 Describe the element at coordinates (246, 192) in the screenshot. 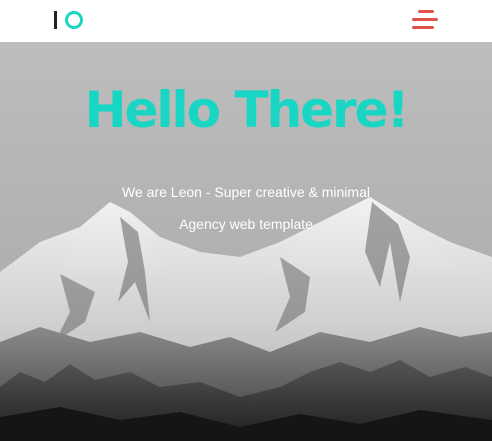

I see `hero-subtitle-line-1: We are Leon - Super creative & minimal` at that location.